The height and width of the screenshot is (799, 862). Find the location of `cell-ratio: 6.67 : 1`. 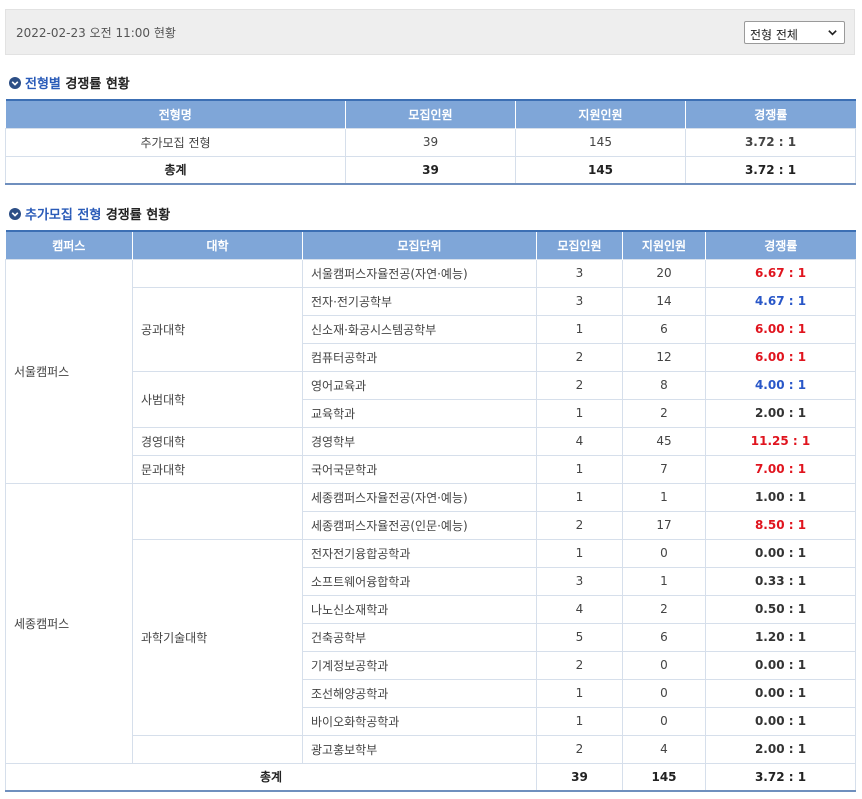

cell-ratio: 6.67 : 1 is located at coordinates (780, 273).